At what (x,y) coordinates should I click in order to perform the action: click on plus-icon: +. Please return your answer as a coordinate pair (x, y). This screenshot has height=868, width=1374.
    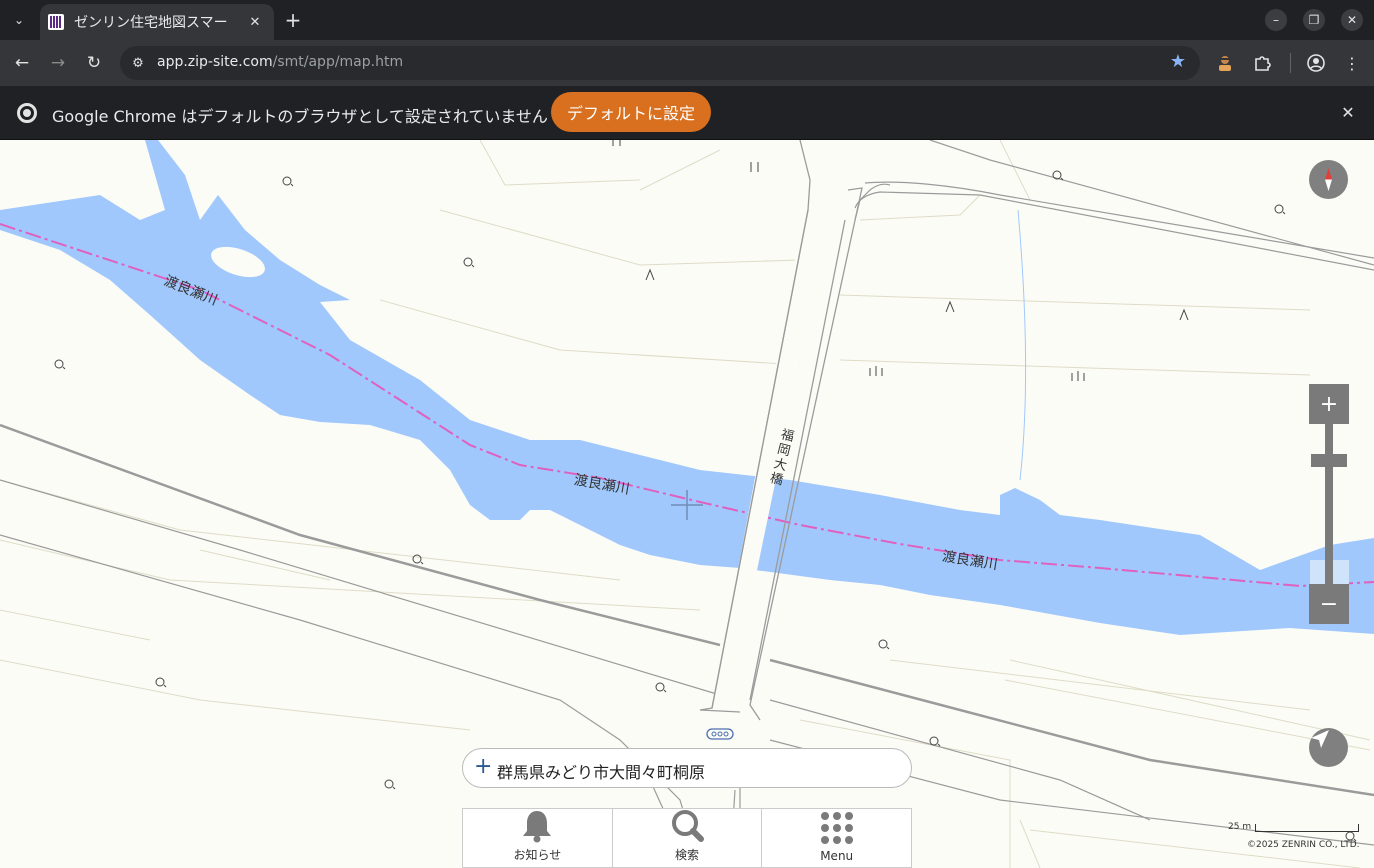
    Looking at the image, I should click on (293, 20).